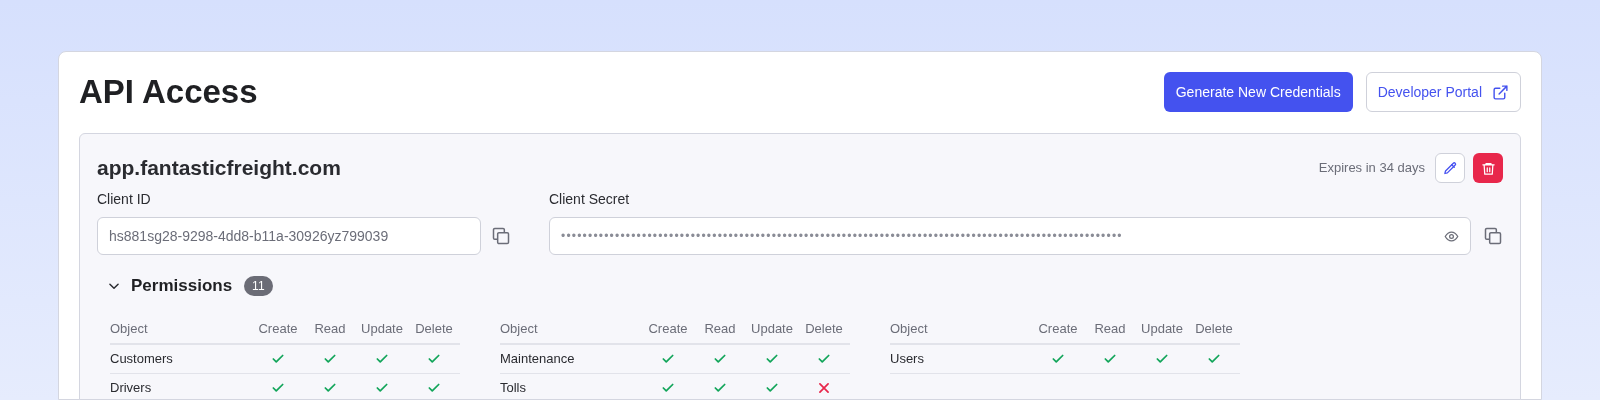 This screenshot has height=400, width=1600. I want to click on domain-name: app.fantasticfreight.com, so click(219, 168).